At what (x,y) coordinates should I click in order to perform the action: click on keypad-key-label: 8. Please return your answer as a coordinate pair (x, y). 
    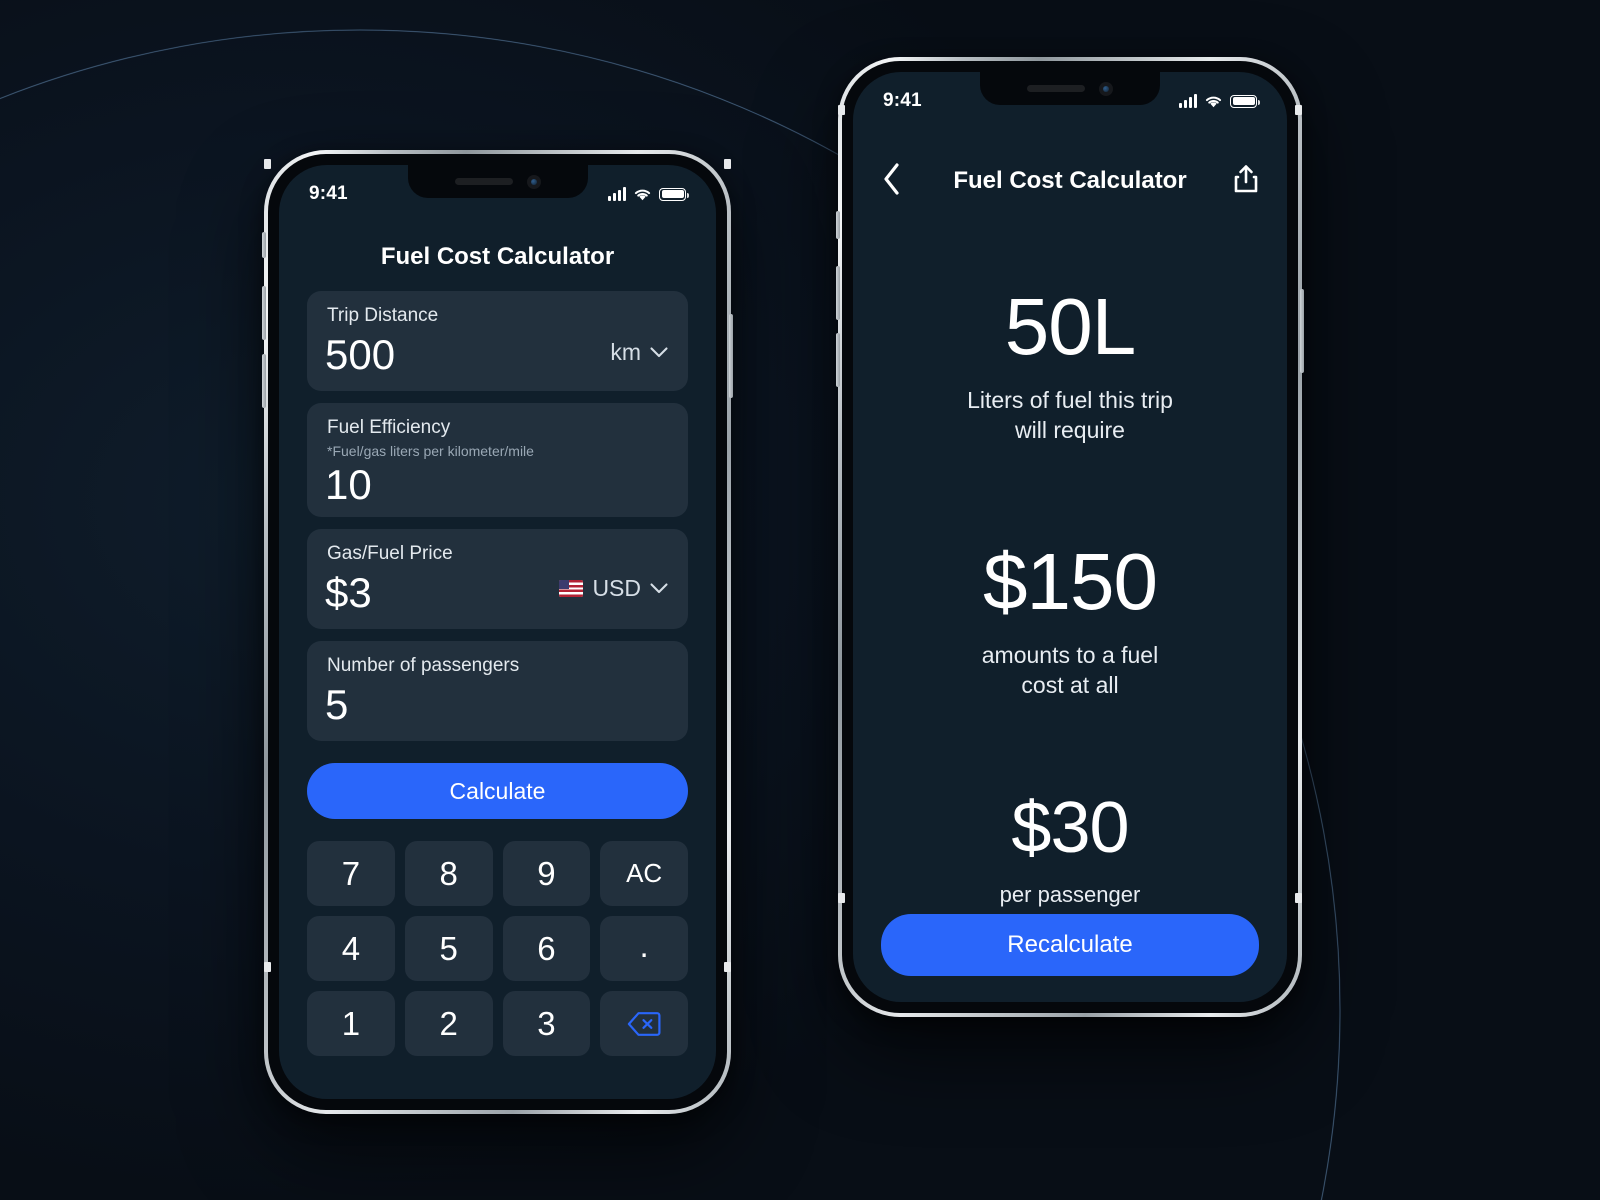
    Looking at the image, I should click on (448, 873).